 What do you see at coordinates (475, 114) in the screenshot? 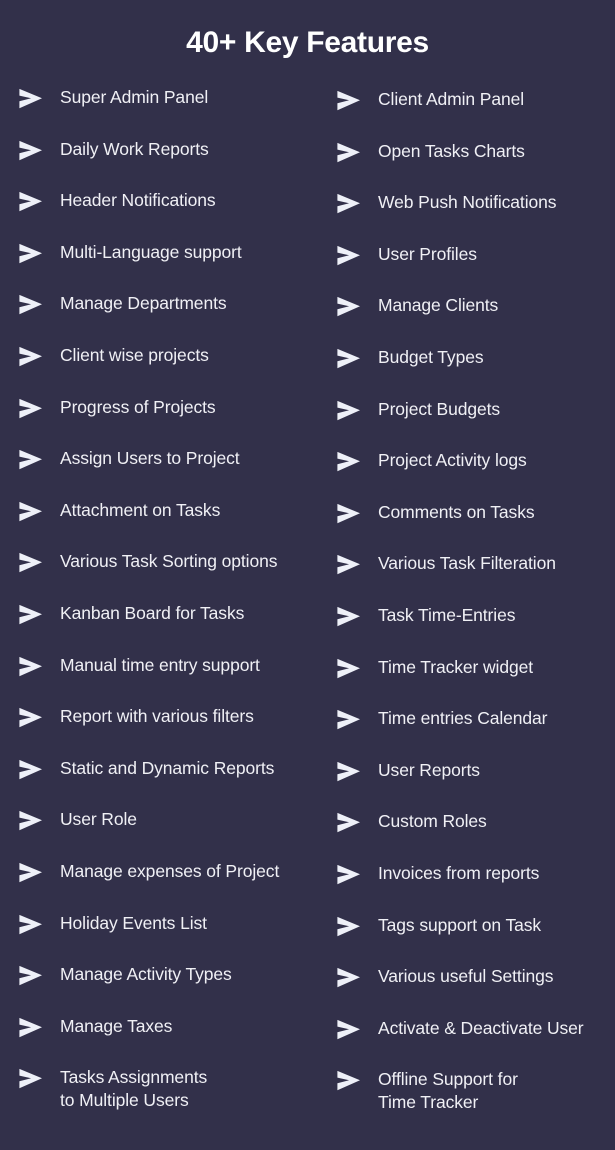
I see `feature-item: Client Admin Panel` at bounding box center [475, 114].